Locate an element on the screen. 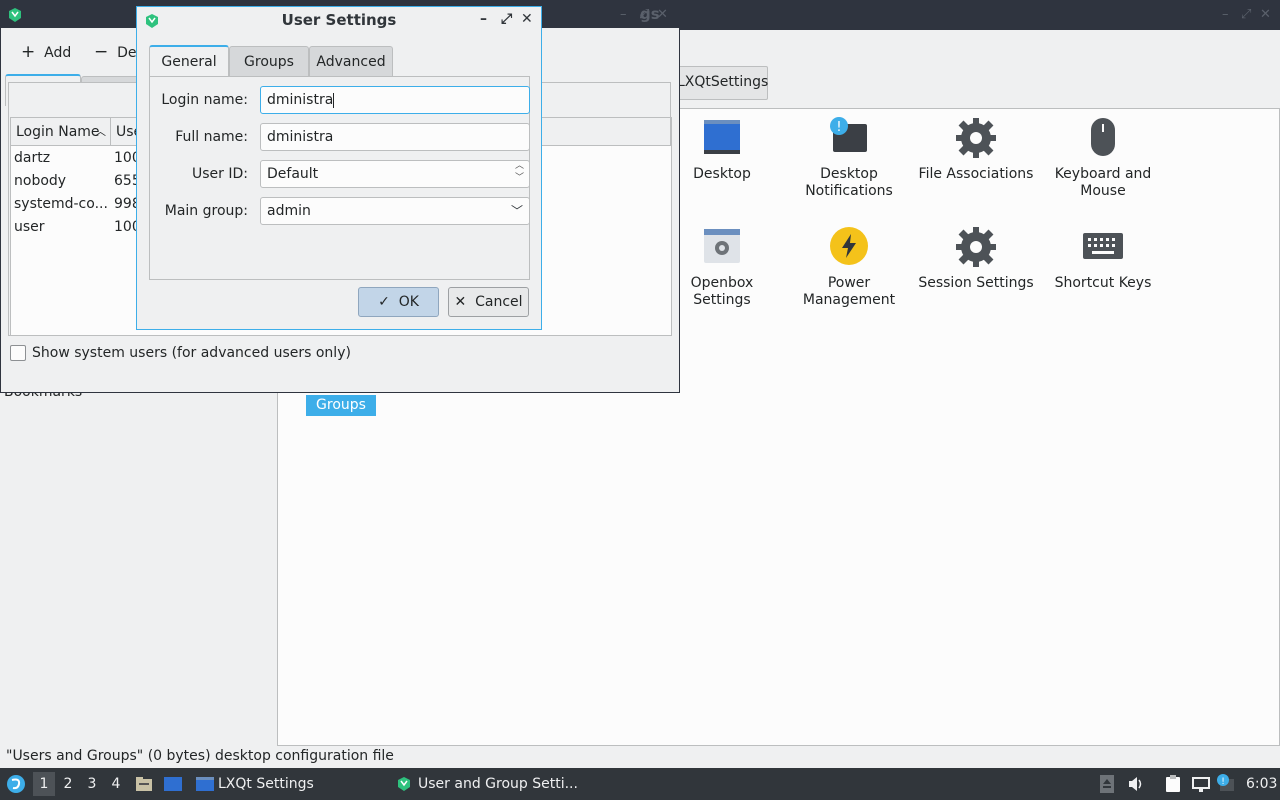 This screenshot has width=1280, height=800. clock: 6:03 is located at coordinates (1261, 784).